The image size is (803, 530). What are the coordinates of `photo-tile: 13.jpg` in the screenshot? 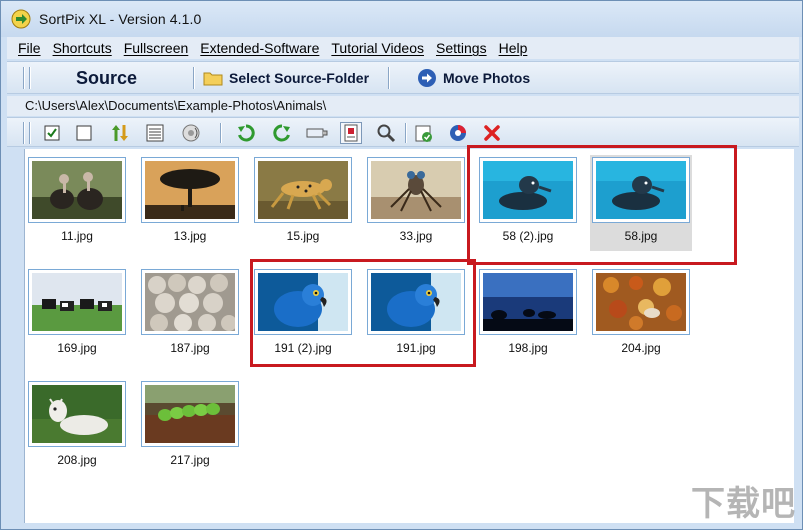 It's located at (190, 203).